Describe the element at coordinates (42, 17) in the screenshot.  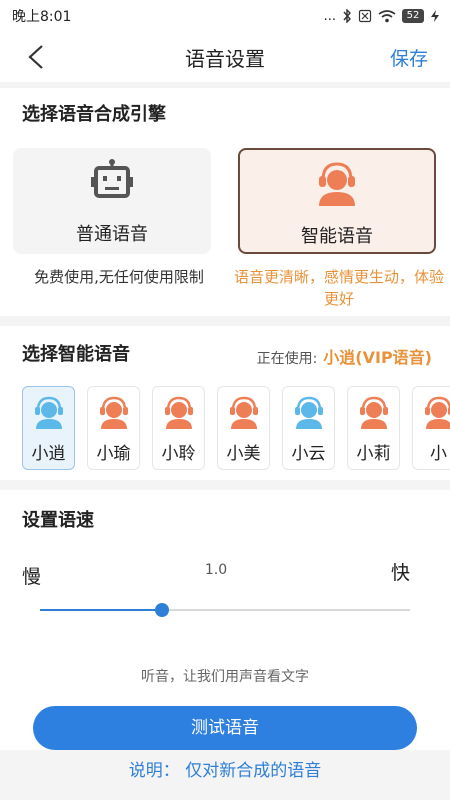
I see `status-time: 晚上8:01` at that location.